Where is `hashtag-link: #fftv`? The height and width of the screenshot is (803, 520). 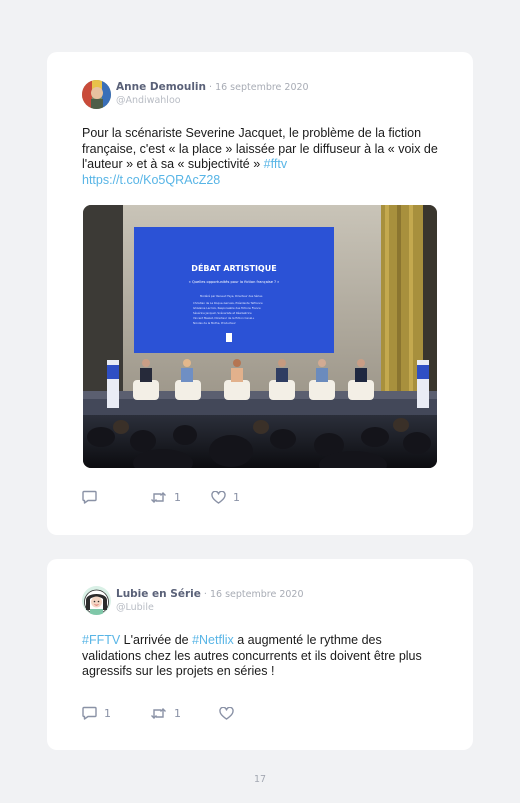
hashtag-link: #fftv is located at coordinates (275, 164).